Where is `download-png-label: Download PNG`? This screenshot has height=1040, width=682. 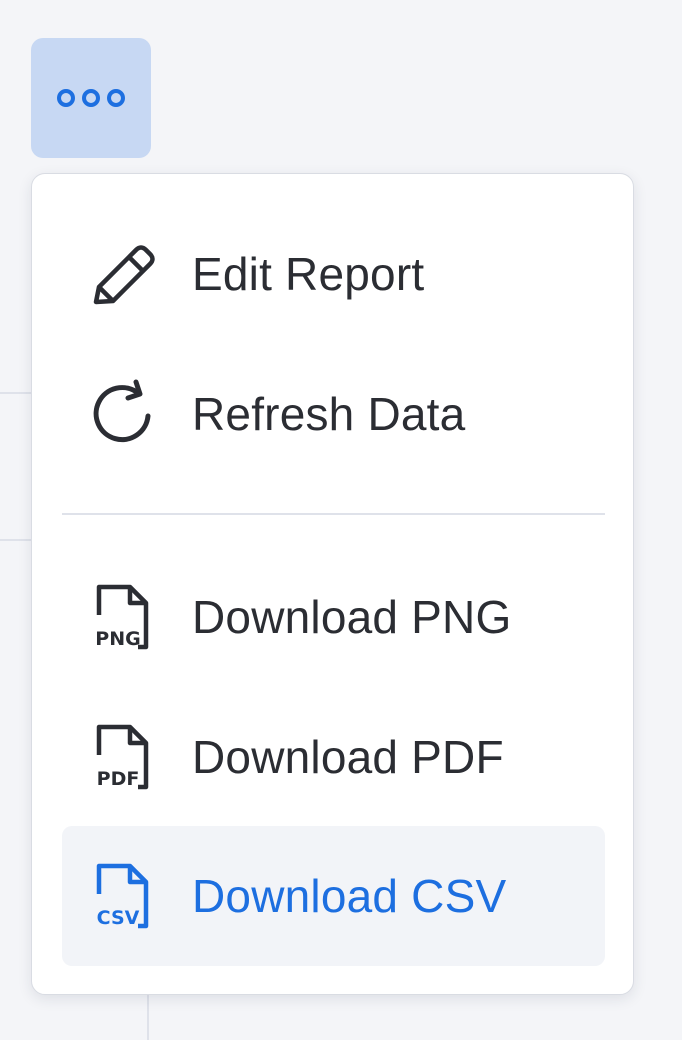
download-png-label: Download PNG is located at coordinates (352, 617).